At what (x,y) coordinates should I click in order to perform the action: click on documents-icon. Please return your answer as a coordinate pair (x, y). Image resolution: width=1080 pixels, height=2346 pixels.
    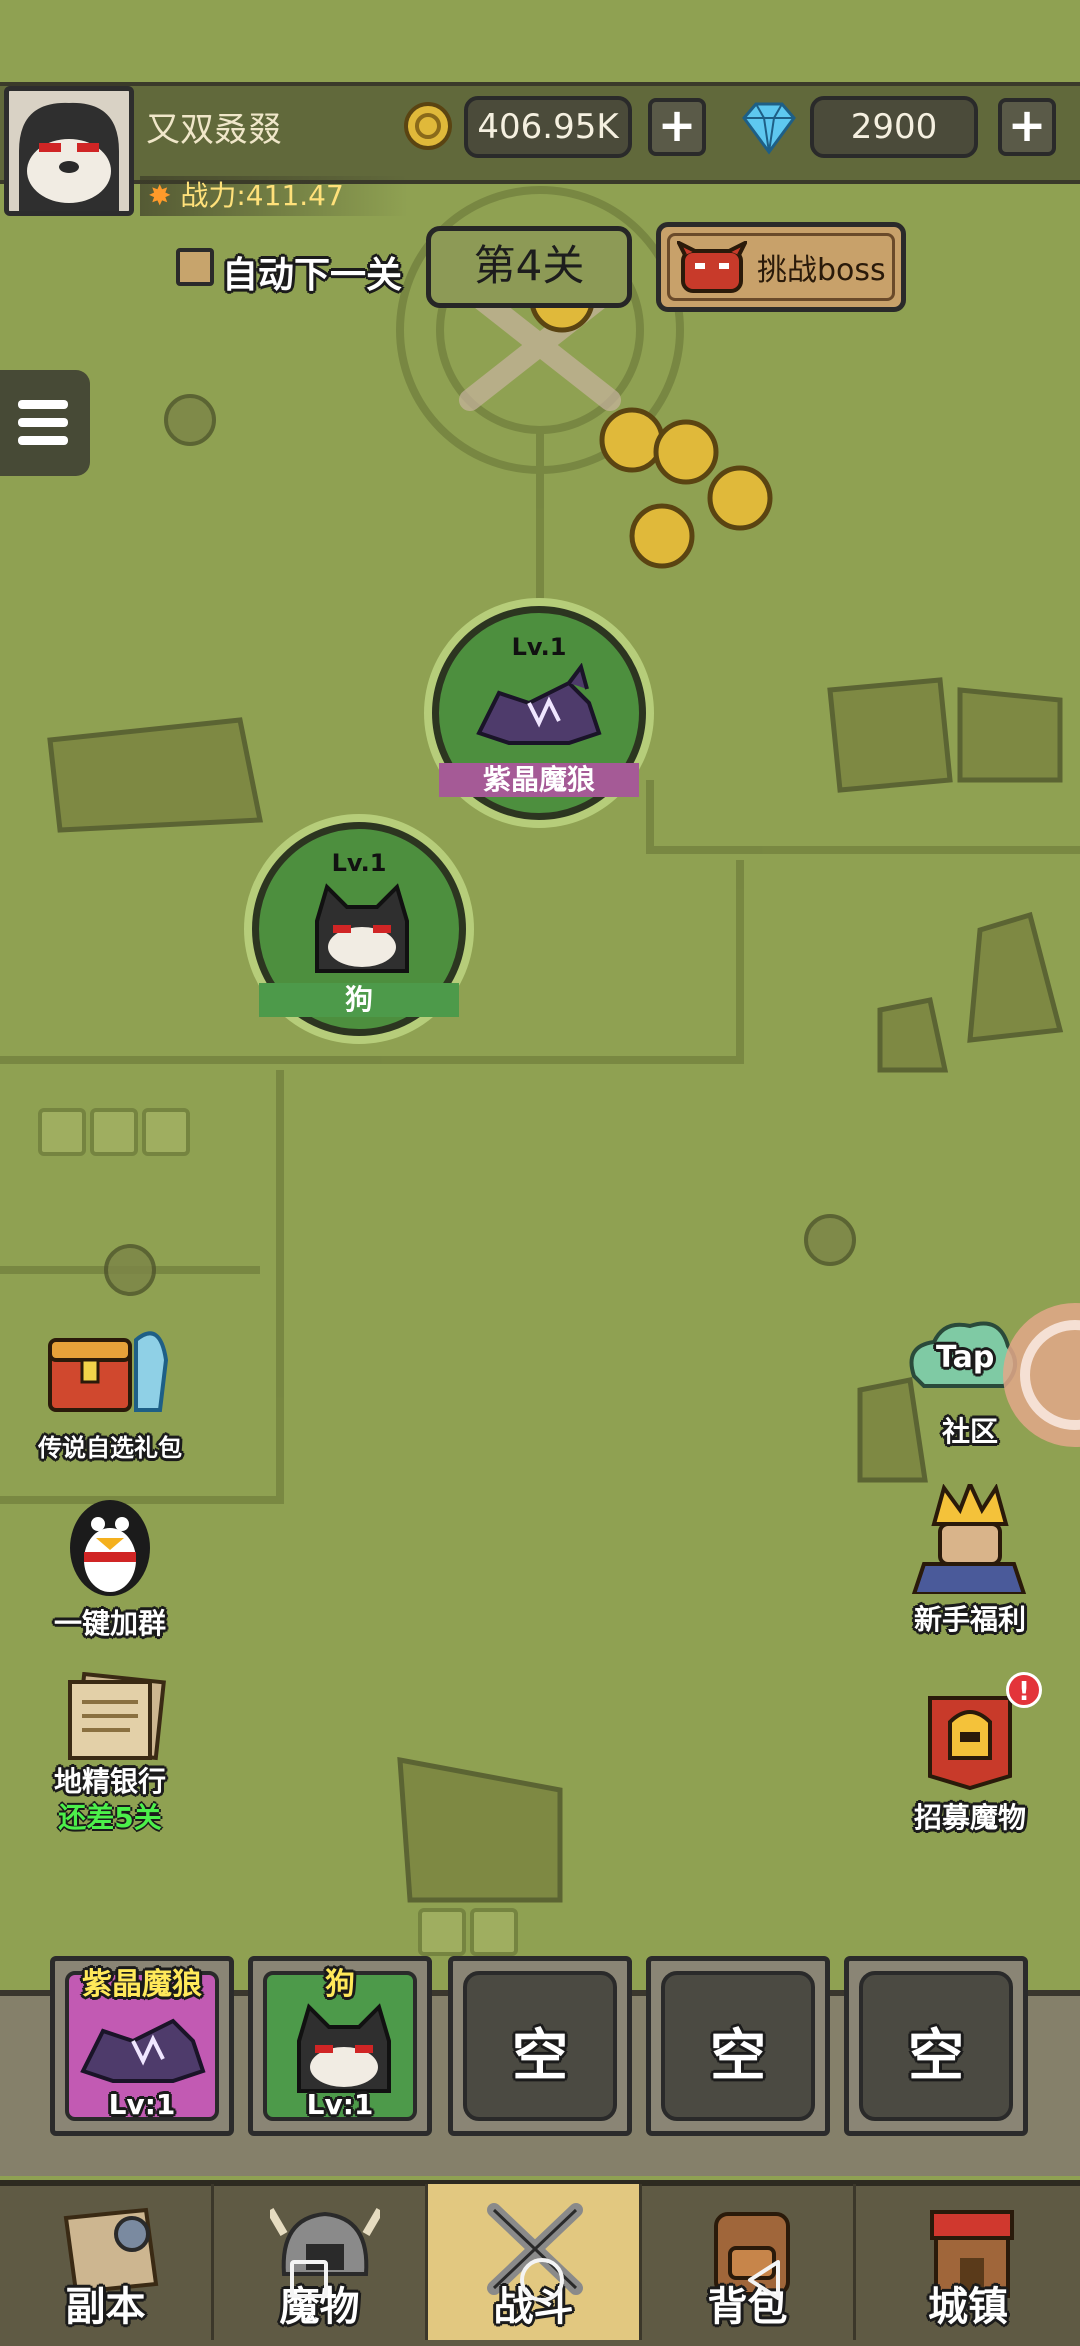
    Looking at the image, I should click on (117, 1716).